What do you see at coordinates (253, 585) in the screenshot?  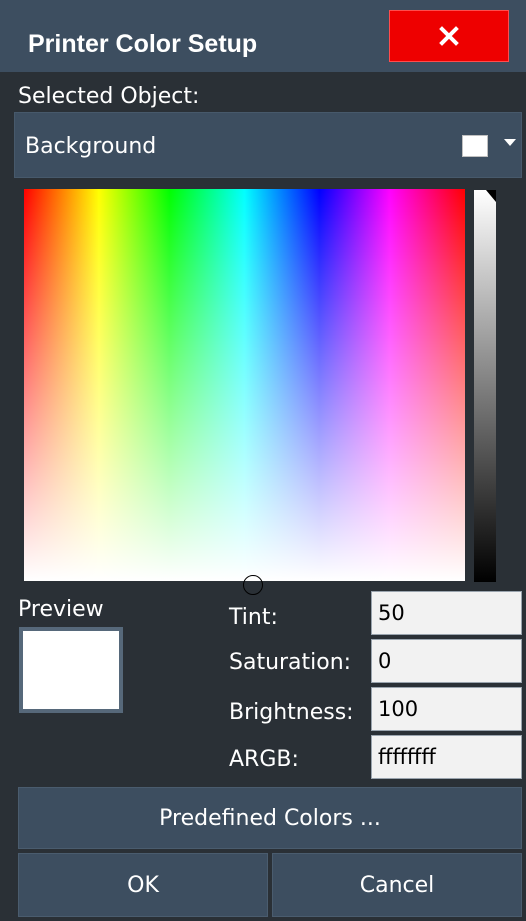 I see `hue-marker` at bounding box center [253, 585].